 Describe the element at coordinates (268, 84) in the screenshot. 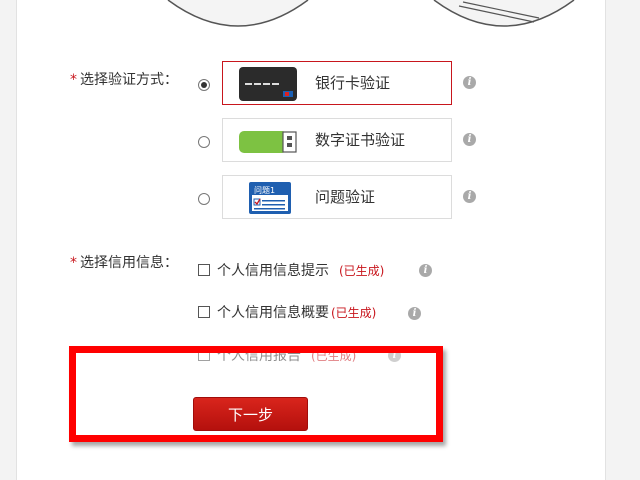

I see `bank-card-icon` at that location.